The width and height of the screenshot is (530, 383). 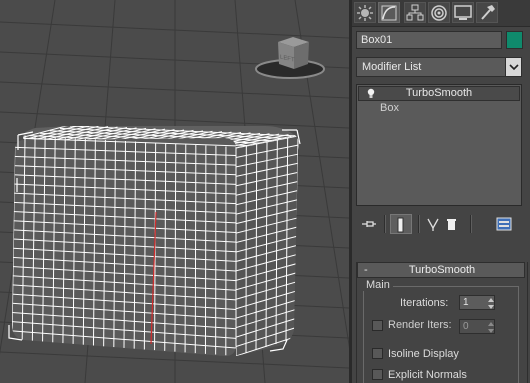 What do you see at coordinates (477, 326) in the screenshot?
I see `render-iters-spinner: 0` at bounding box center [477, 326].